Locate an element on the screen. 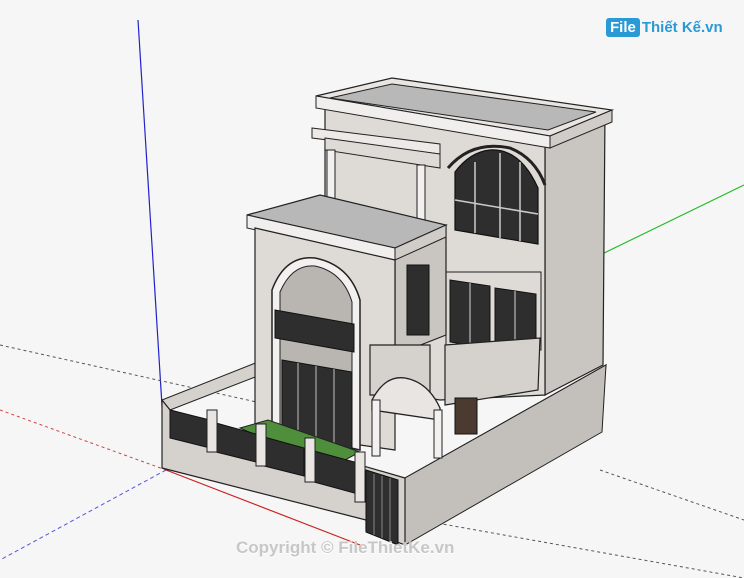  main-block-right-face is located at coordinates (575, 253).